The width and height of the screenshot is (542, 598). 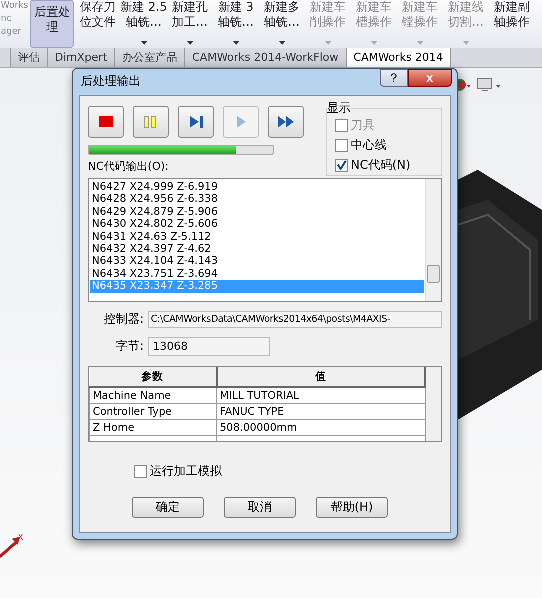 I want to click on list-item: N6433 X24.104 Z-4.143, so click(x=257, y=261).